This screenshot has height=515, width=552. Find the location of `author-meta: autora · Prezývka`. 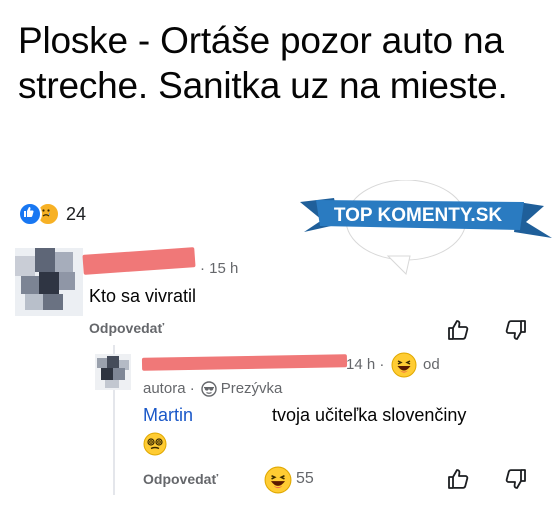

author-meta: autora · Prezývka is located at coordinates (212, 388).